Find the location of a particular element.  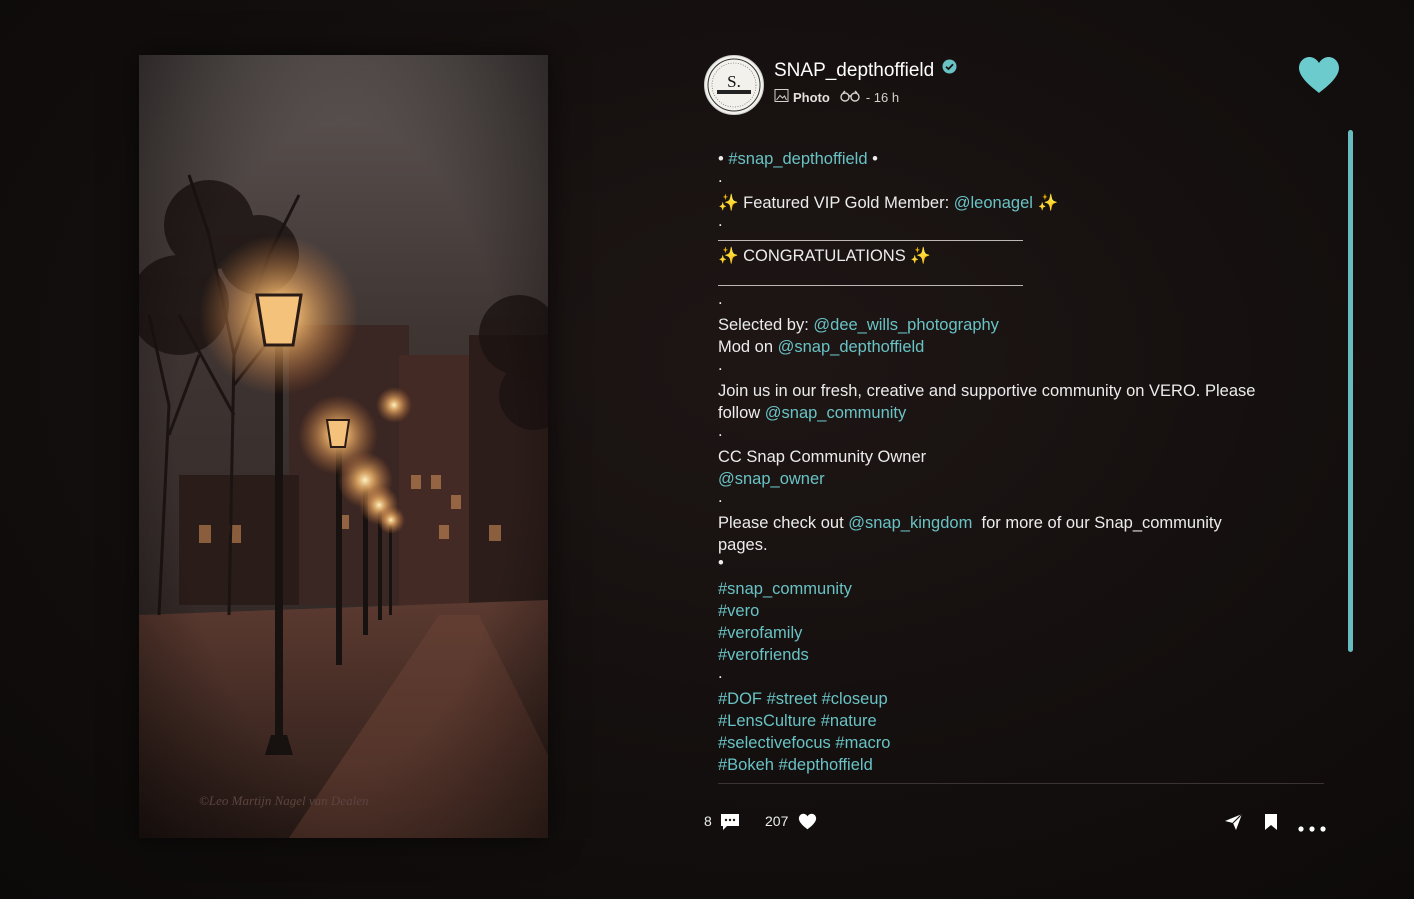

footer-divider is located at coordinates (1021, 783).